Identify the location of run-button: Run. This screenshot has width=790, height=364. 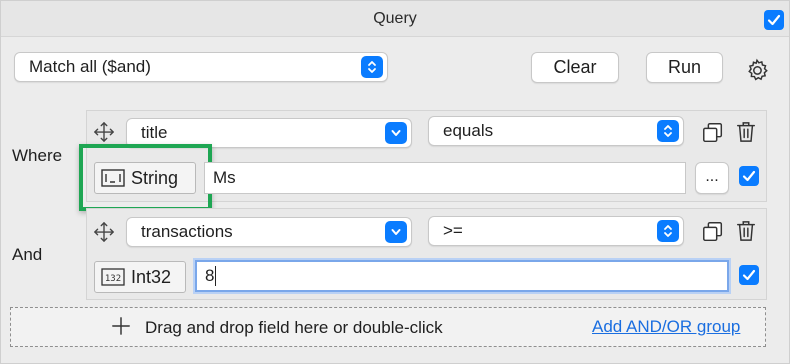
(684, 67).